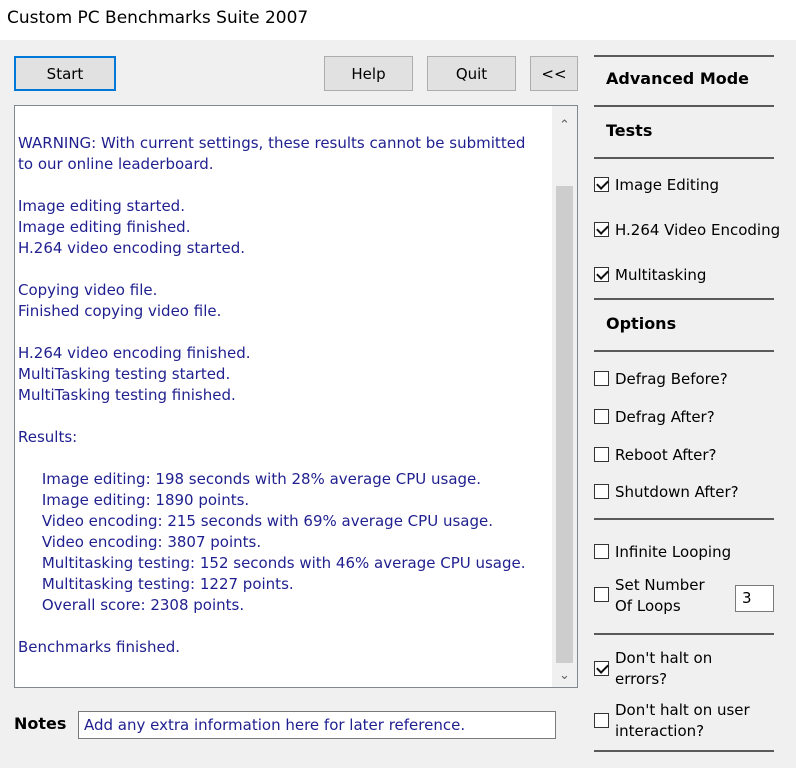 The image size is (796, 768). What do you see at coordinates (664, 658) in the screenshot?
I see `label-line: Don't halt on` at bounding box center [664, 658].